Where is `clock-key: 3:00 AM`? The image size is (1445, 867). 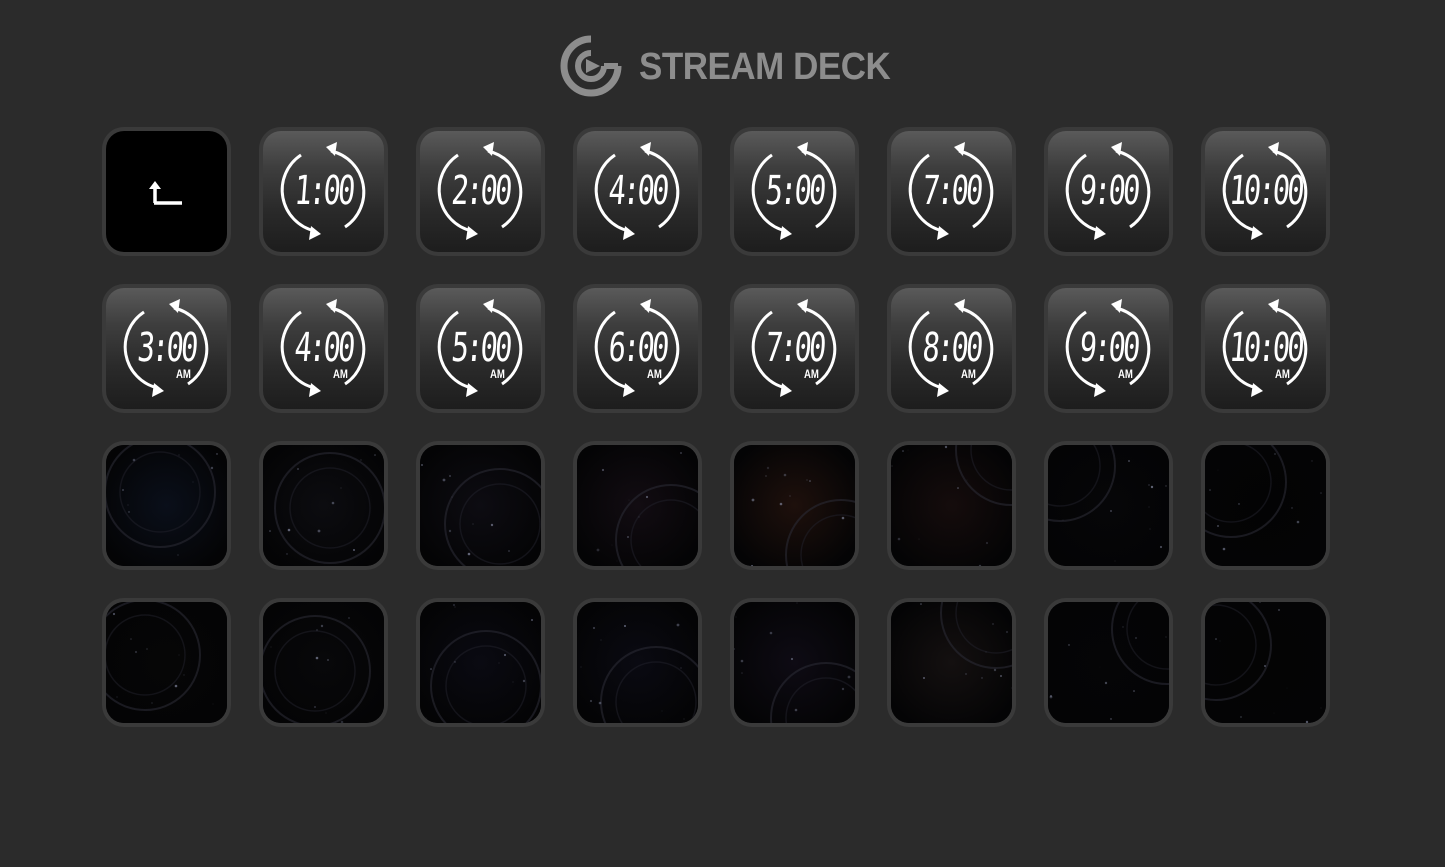 clock-key: 3:00 AM is located at coordinates (166, 348).